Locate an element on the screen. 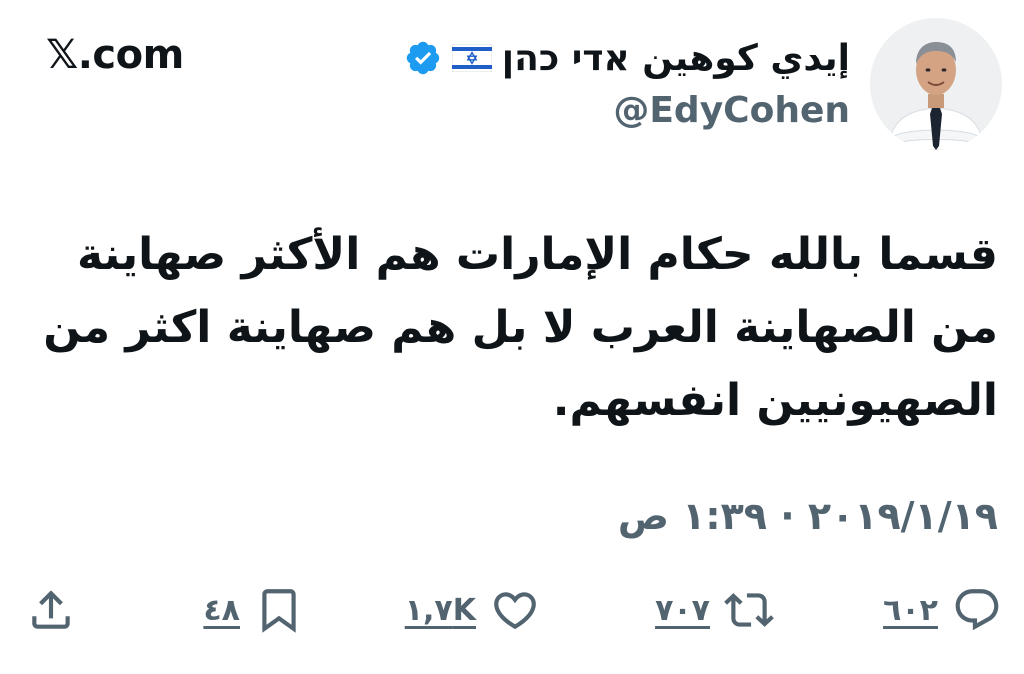 This screenshot has height=674, width=1024. x-brand-text: 𝕏.com is located at coordinates (115, 55).